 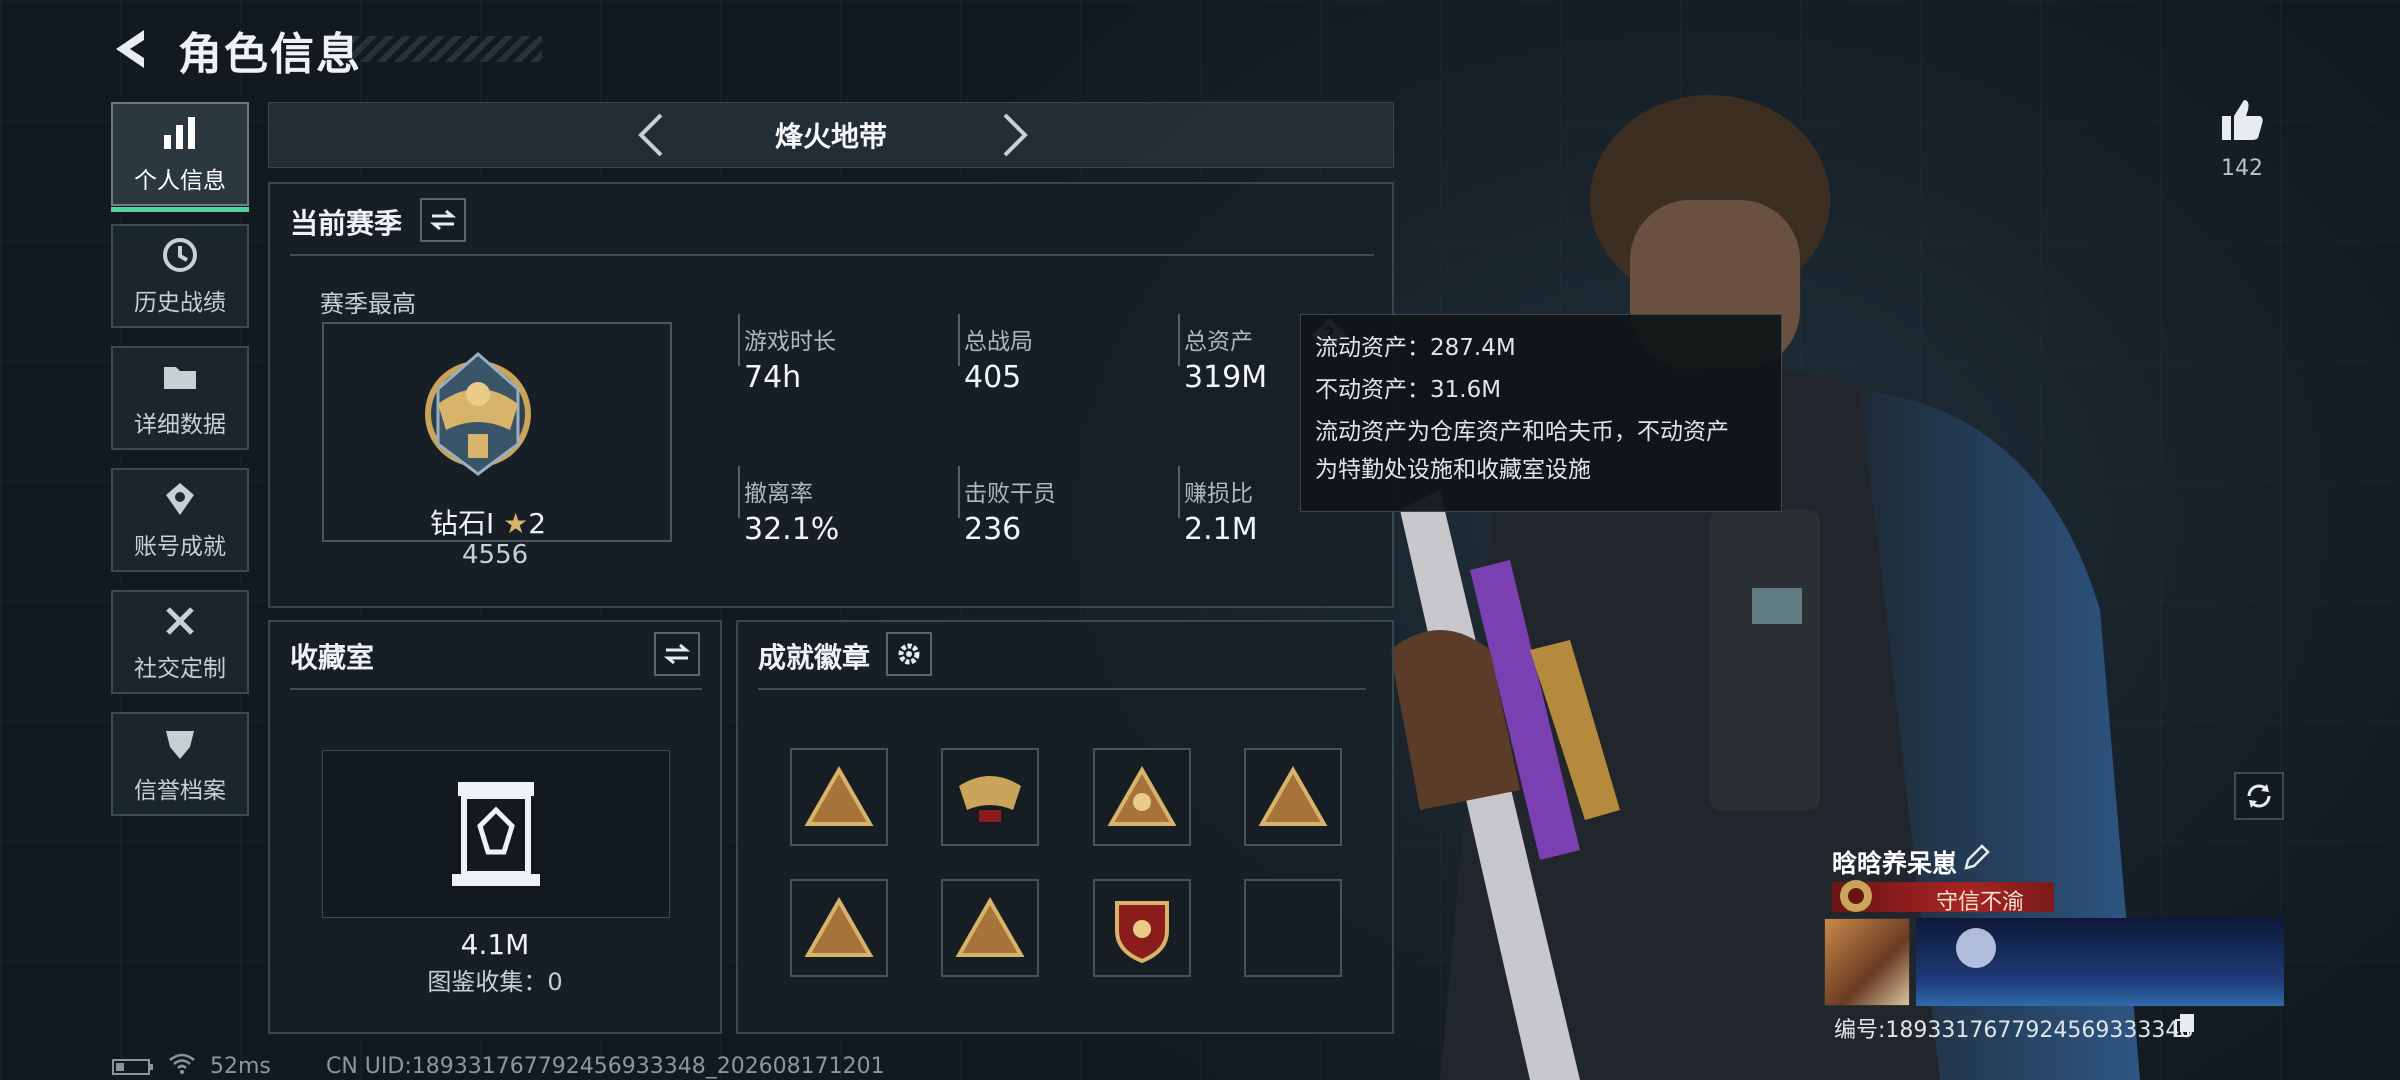 I want to click on rank-name: 钻石Ⅰ, so click(x=462, y=523).